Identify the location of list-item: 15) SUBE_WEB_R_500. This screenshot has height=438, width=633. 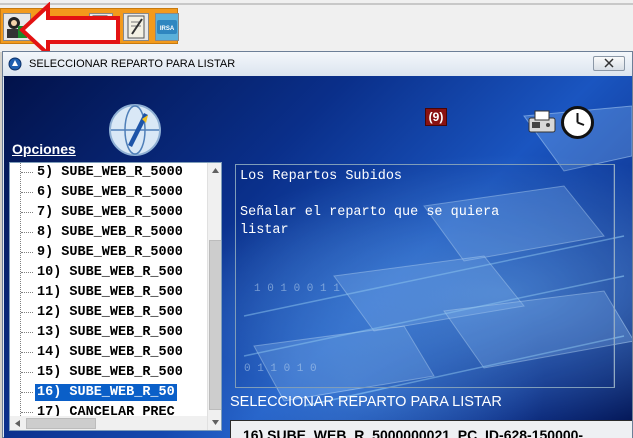
(108, 372).